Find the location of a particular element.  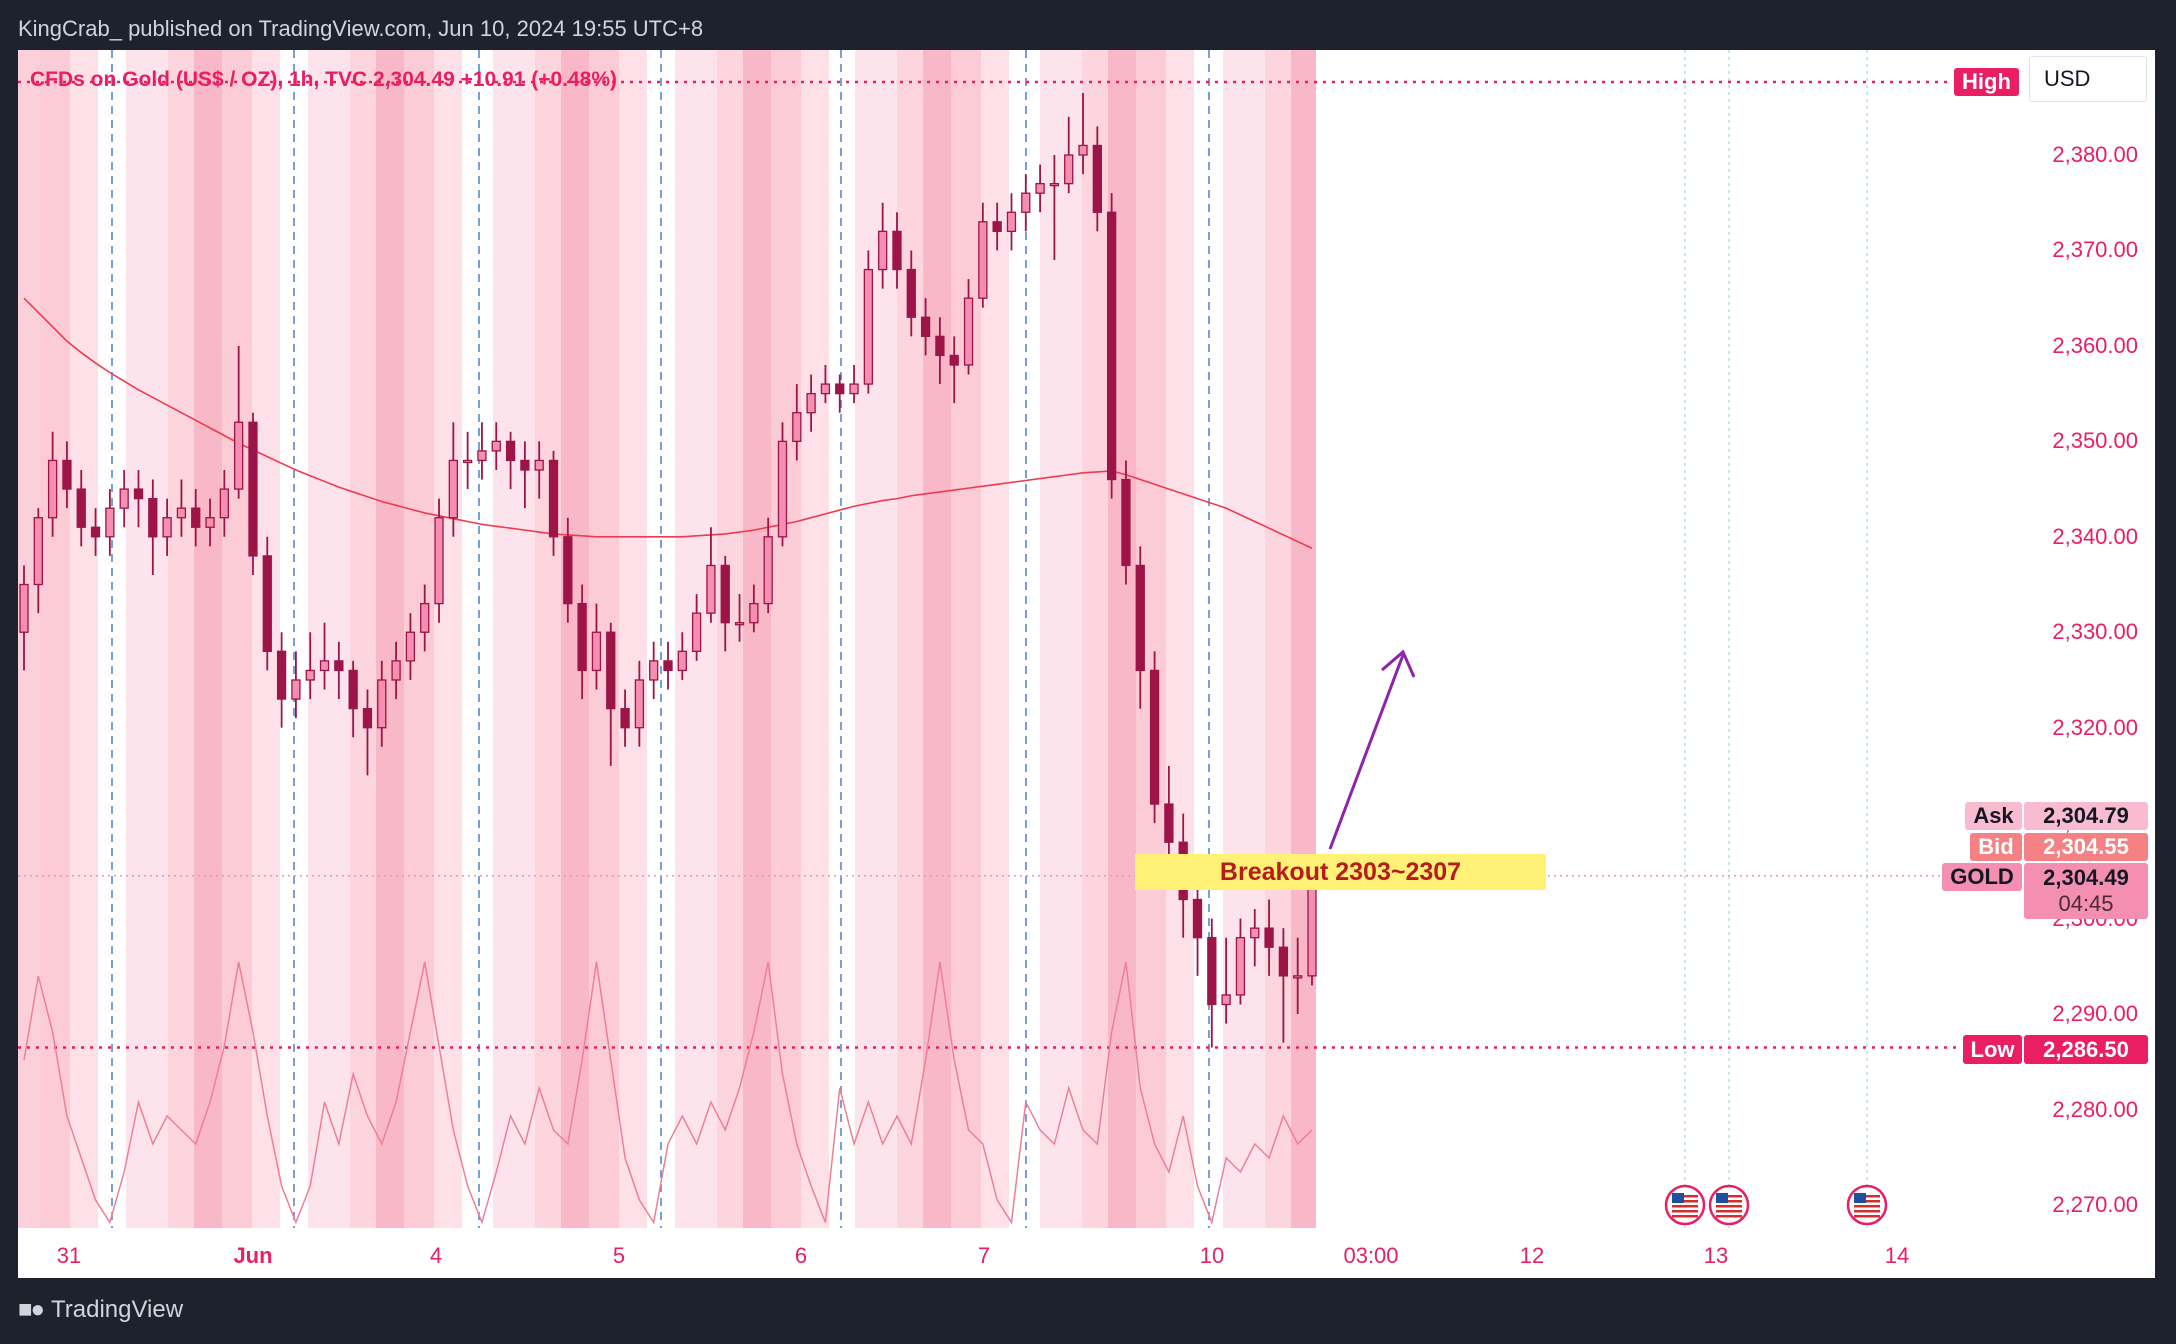

x-axis-tick: 31 is located at coordinates (69, 1255).